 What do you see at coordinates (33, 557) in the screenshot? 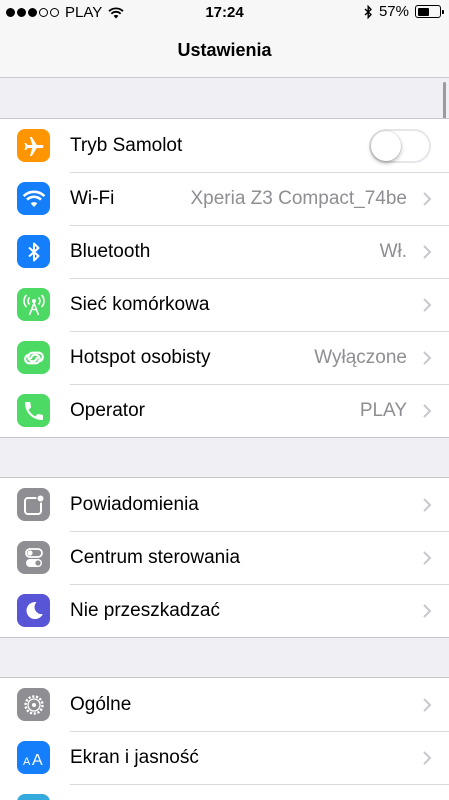
I see `control-center-icon` at bounding box center [33, 557].